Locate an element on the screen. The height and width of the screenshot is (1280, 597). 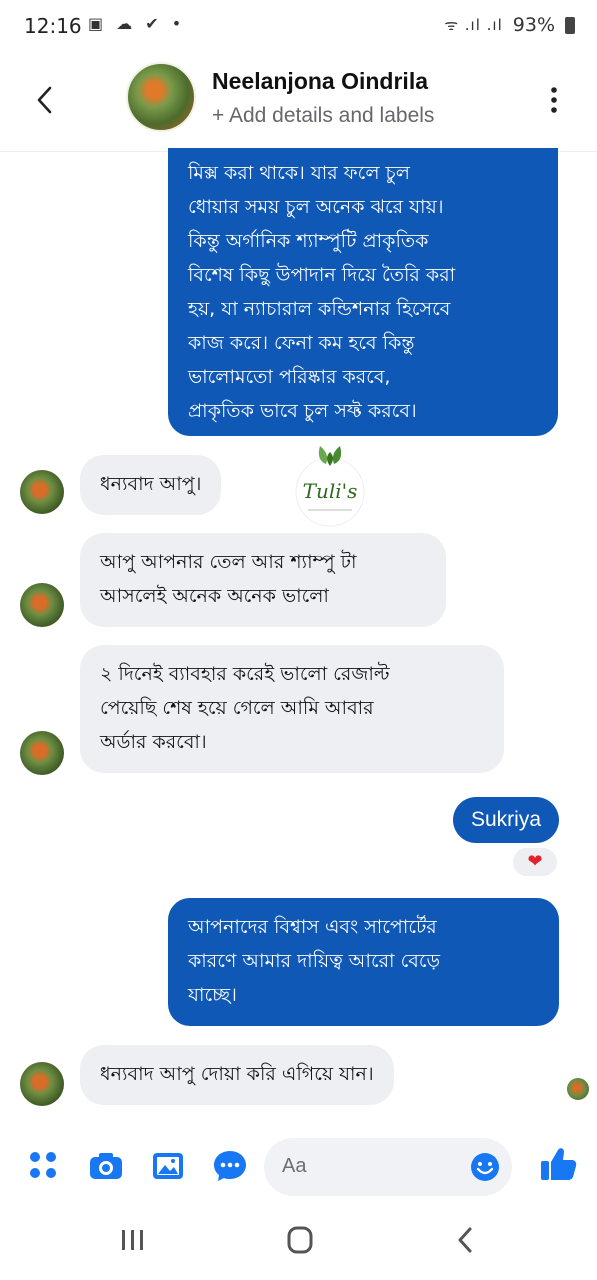
status-right: ᯤ .ıl .ıl 93% is located at coordinates (509, 25).